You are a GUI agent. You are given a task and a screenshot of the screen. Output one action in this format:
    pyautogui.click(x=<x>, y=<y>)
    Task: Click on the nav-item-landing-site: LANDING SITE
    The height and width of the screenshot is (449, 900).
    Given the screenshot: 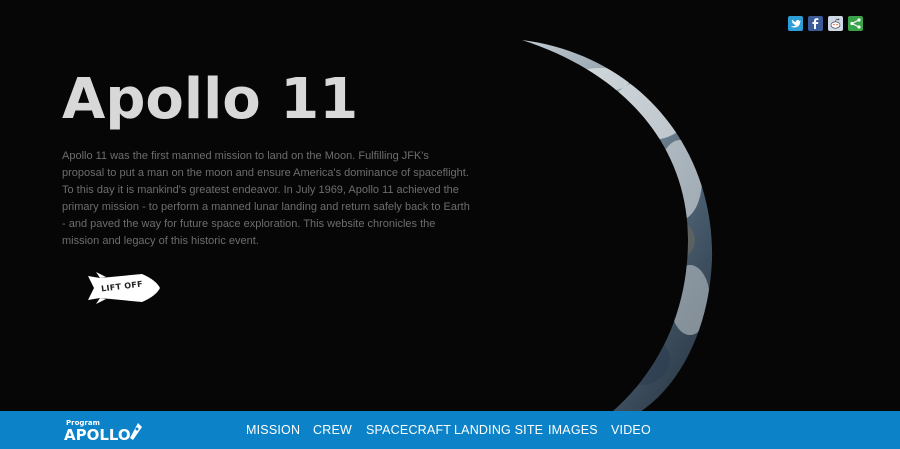 What is the action you would take?
    pyautogui.click(x=498, y=430)
    